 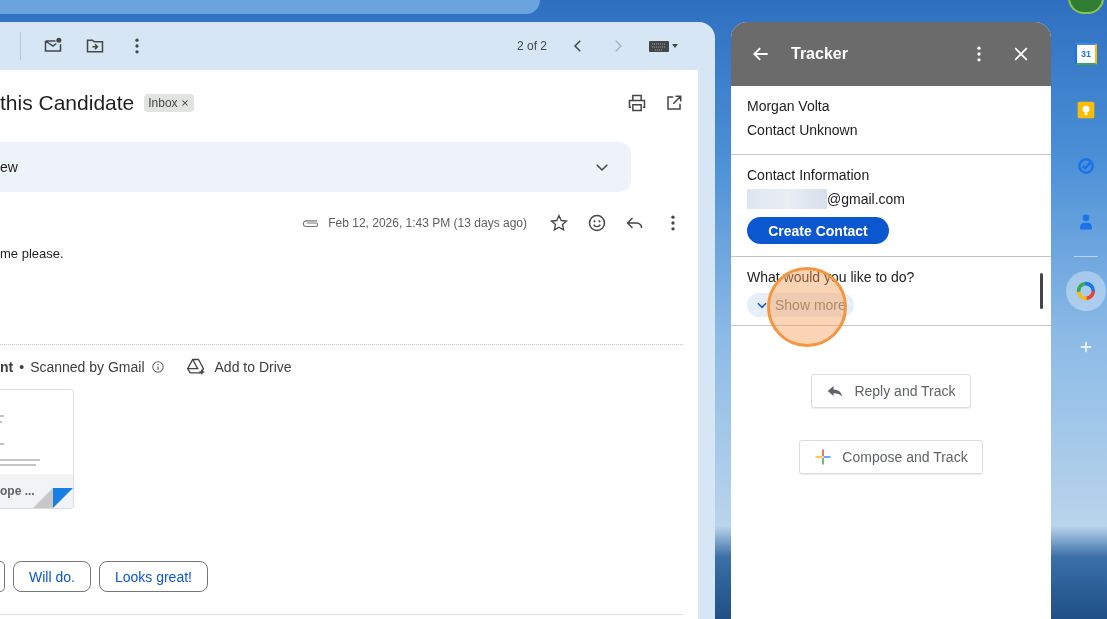 What do you see at coordinates (53, 498) in the screenshot?
I see `file-corner-icon` at bounding box center [53, 498].